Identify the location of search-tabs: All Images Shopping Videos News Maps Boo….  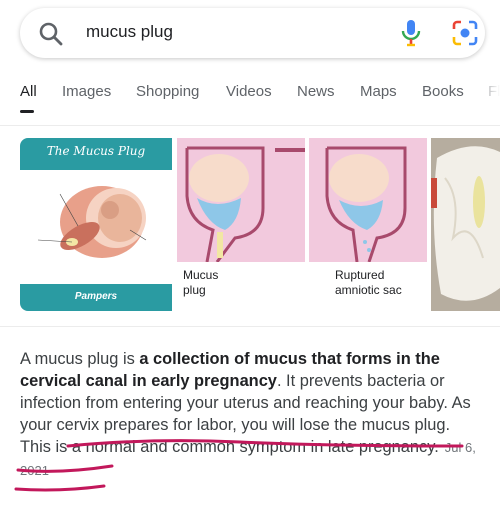
(250, 95).